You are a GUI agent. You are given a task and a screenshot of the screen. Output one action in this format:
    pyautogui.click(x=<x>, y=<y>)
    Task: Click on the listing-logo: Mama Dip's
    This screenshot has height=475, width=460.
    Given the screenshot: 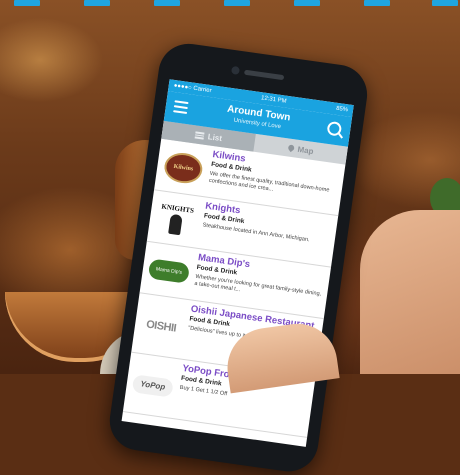 What is the action you would take?
    pyautogui.click(x=169, y=270)
    